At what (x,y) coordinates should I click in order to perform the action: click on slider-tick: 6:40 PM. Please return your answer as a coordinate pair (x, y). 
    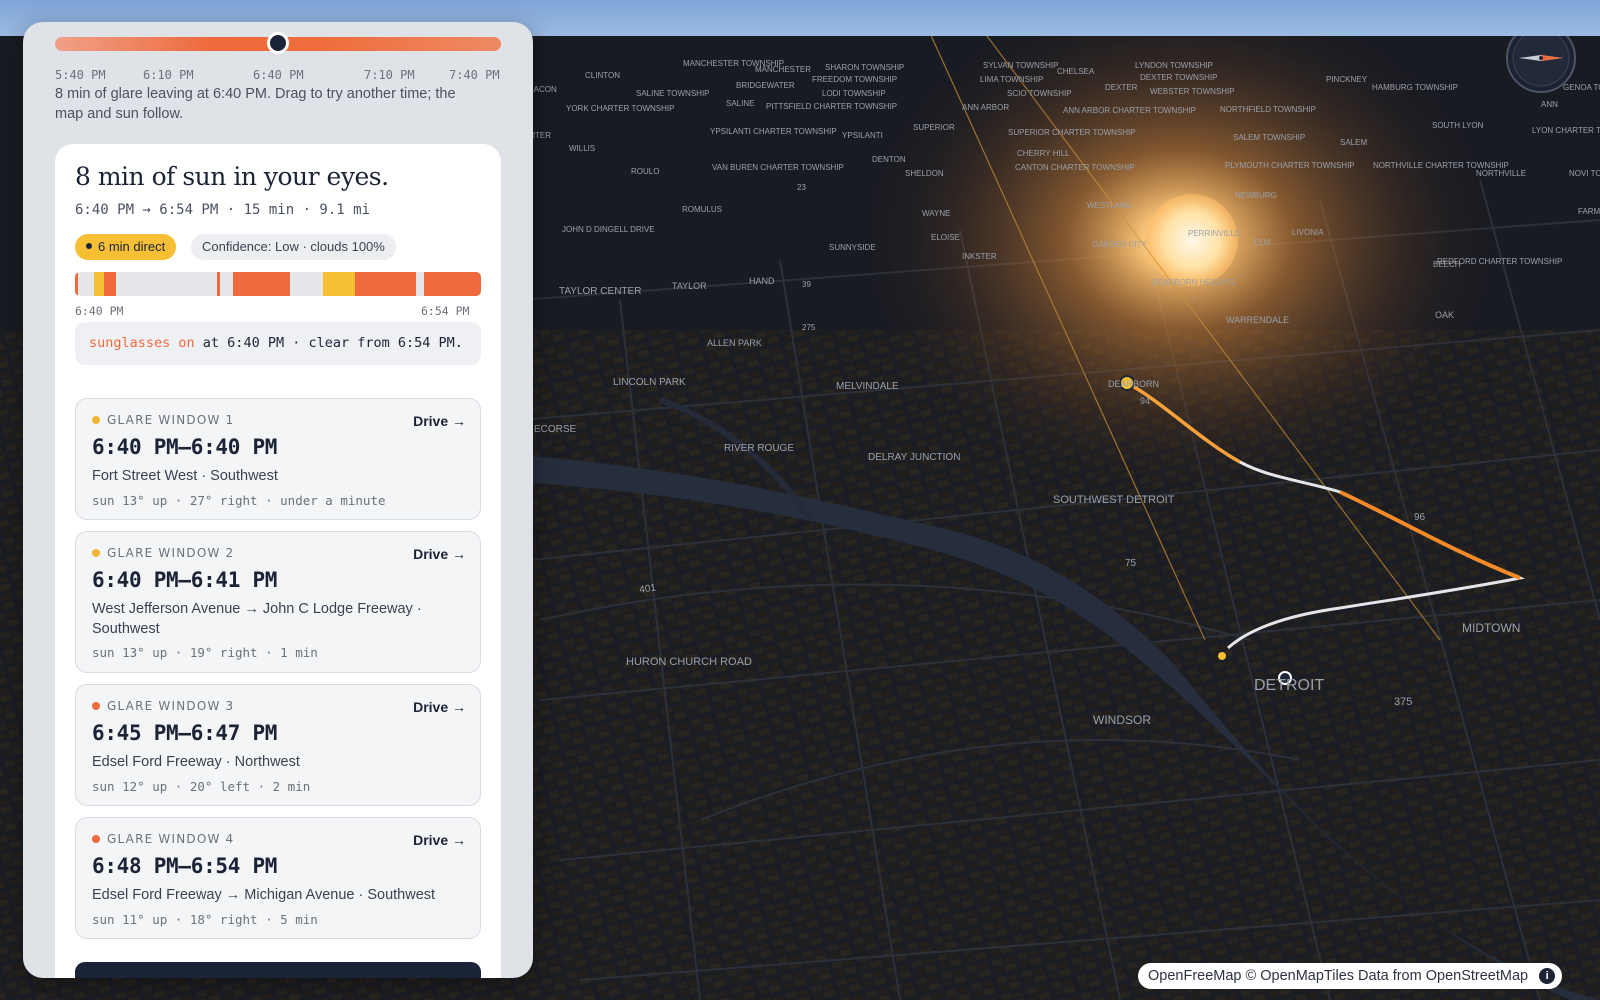
    Looking at the image, I should click on (278, 75).